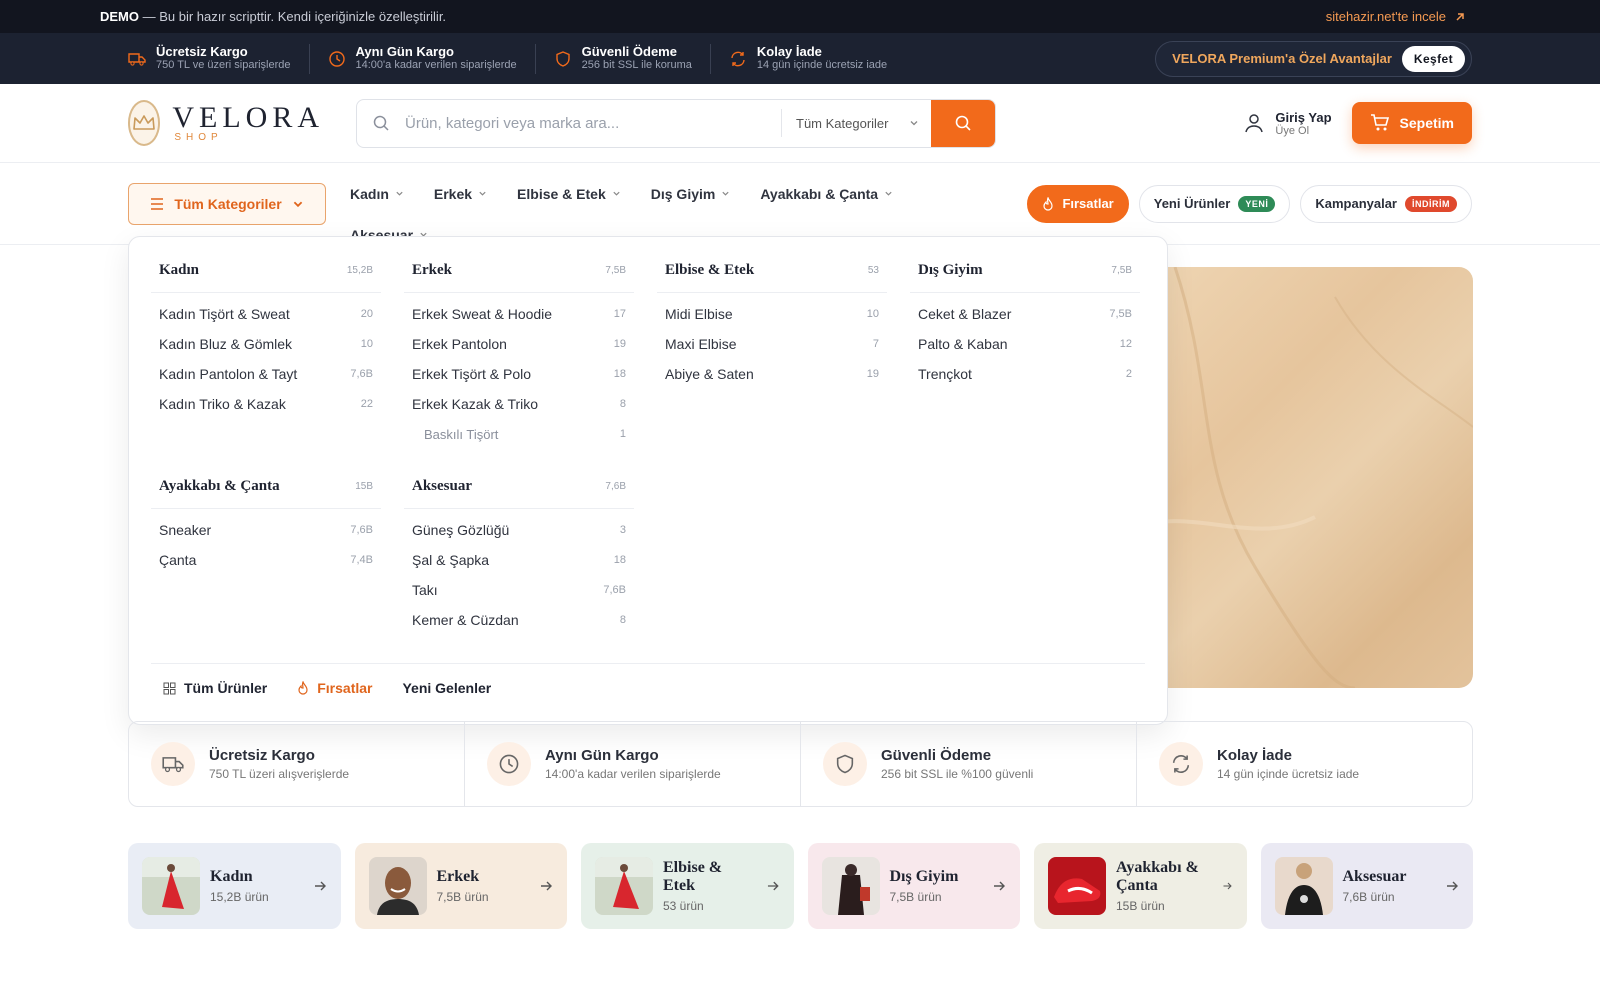 The width and height of the screenshot is (1600, 1000). Describe the element at coordinates (1287, 123) in the screenshot. I see `login-link: Giriş Yap Üye Ol` at that location.